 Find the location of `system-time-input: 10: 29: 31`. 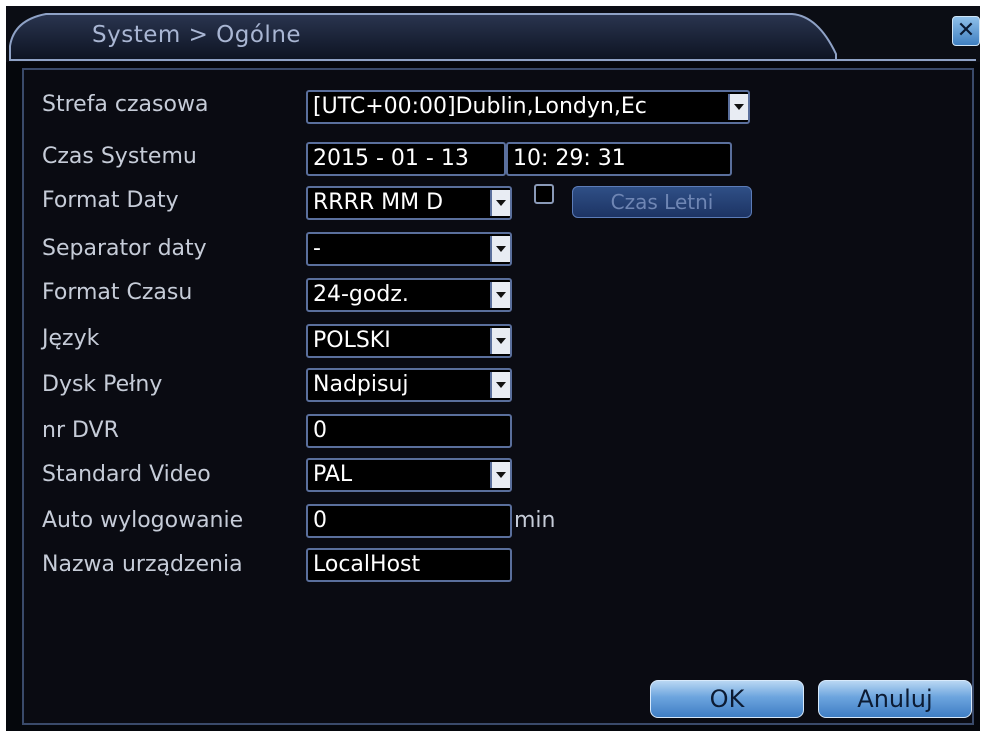

system-time-input: 10: 29: 31 is located at coordinates (619, 159).